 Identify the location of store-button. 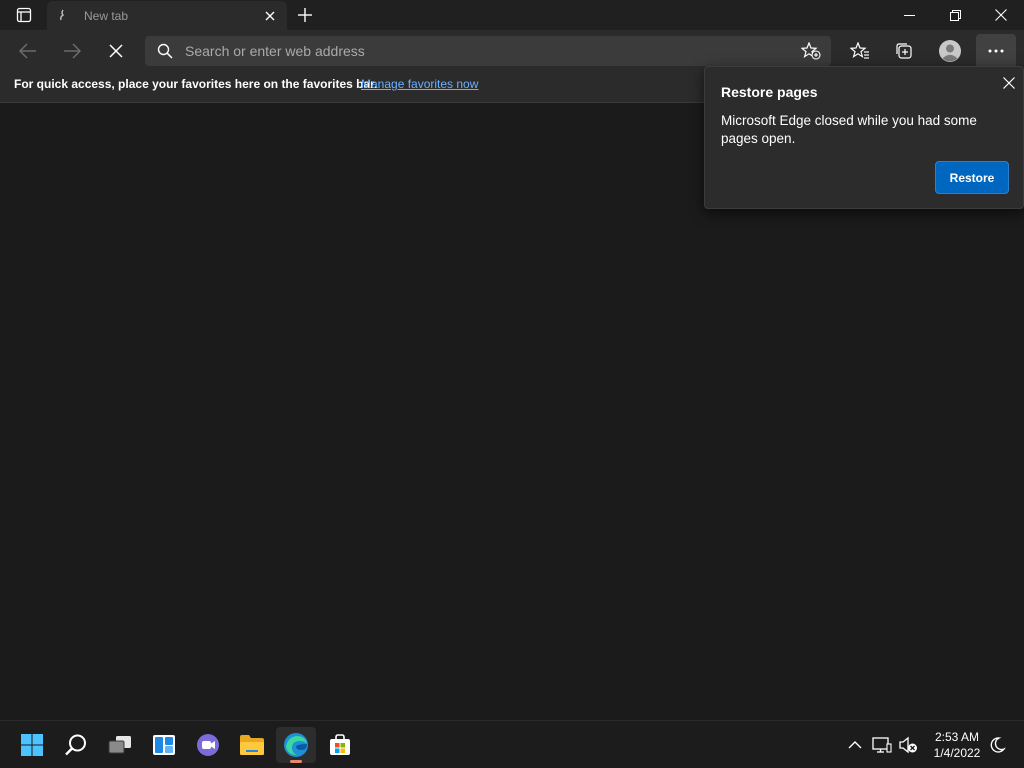
(340, 745).